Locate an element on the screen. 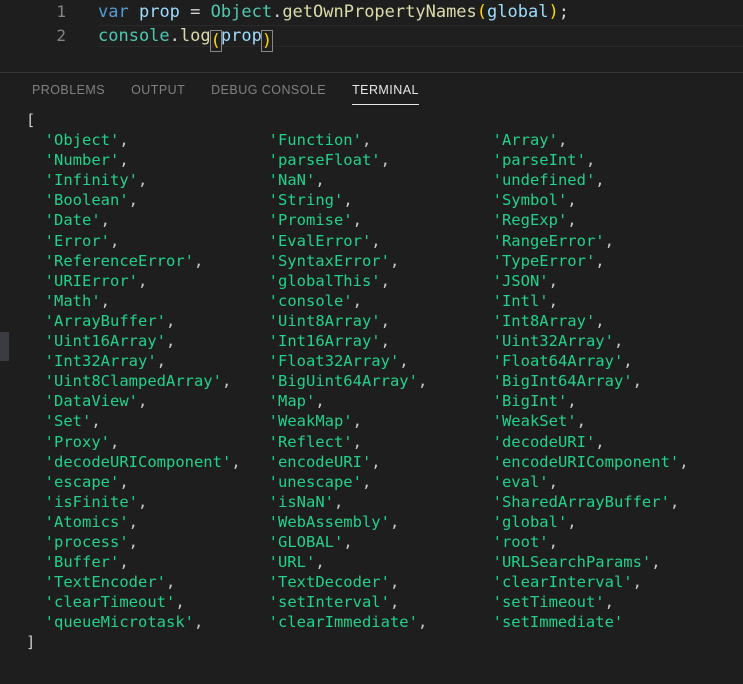 The height and width of the screenshot is (684, 743). code-text: console.log(prop) is located at coordinates (186, 38).